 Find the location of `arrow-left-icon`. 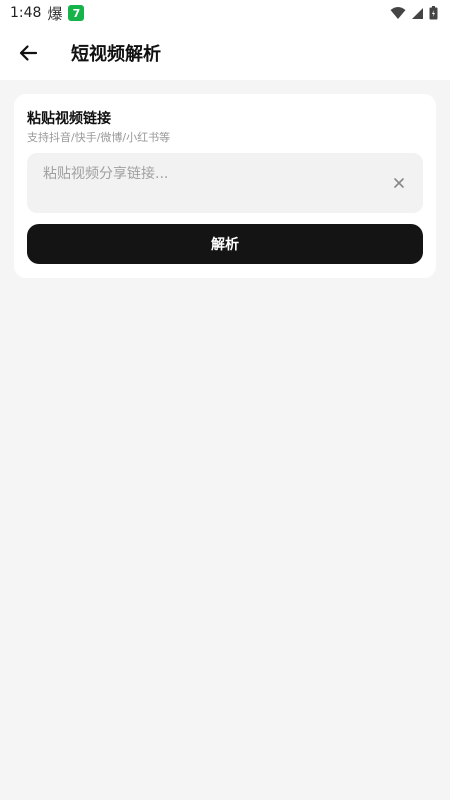

arrow-left-icon is located at coordinates (28, 53).